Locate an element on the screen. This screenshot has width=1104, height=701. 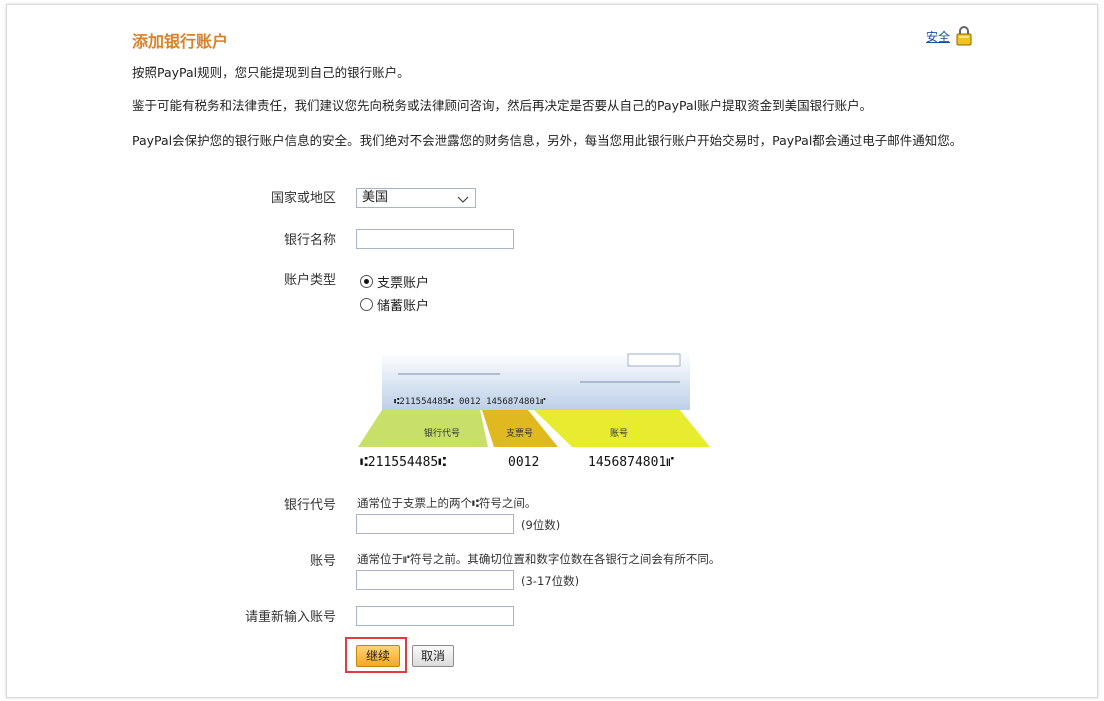
radio-savings: 储蓄账户 is located at coordinates (394, 304).